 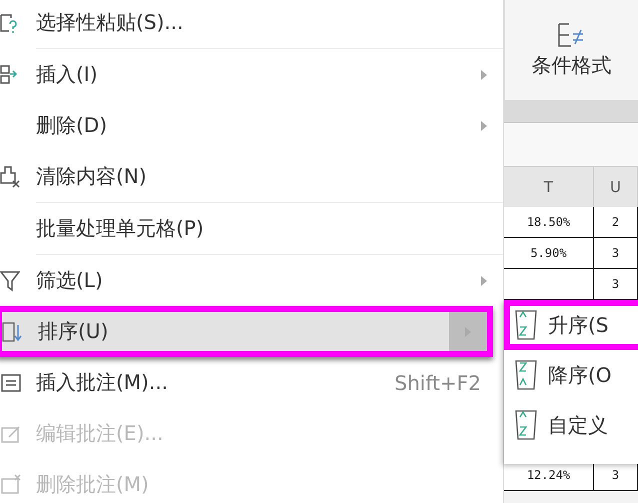 I want to click on menu-item: 筛选(L), so click(x=251, y=280).